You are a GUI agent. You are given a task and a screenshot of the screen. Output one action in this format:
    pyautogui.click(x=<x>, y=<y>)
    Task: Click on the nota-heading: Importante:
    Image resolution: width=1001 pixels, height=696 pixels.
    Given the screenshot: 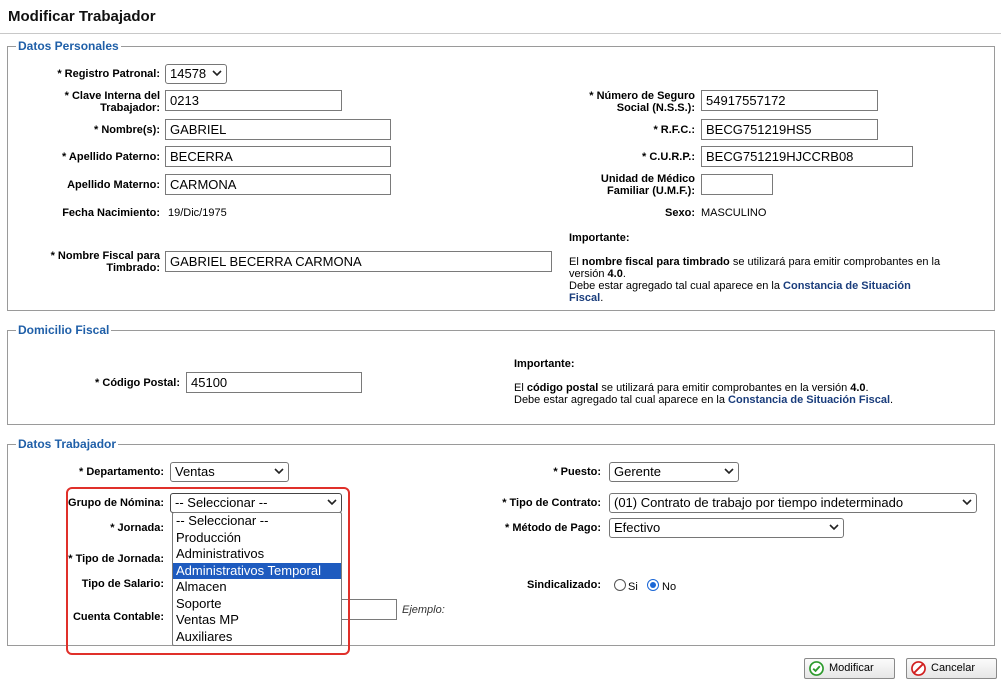 What is the action you would take?
    pyautogui.click(x=599, y=238)
    